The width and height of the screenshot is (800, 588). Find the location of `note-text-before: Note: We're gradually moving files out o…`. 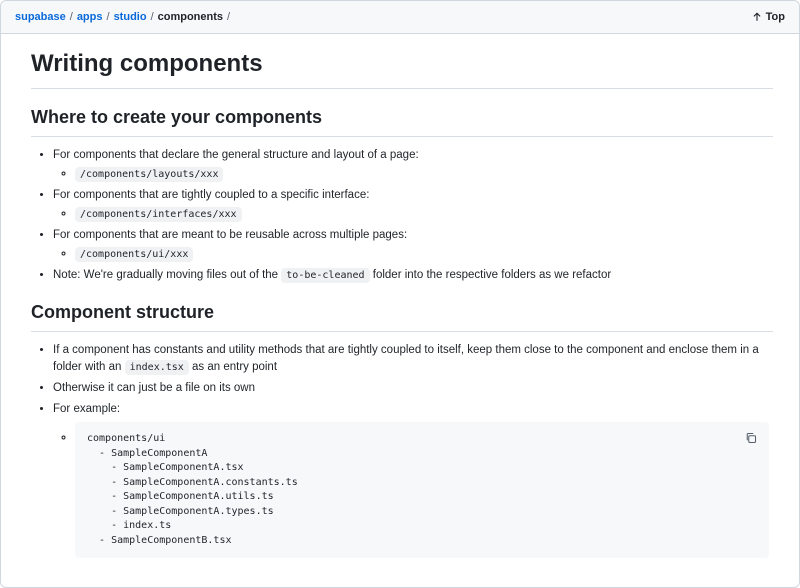

note-text-before: Note: We're gradually moving files out o… is located at coordinates (166, 275).